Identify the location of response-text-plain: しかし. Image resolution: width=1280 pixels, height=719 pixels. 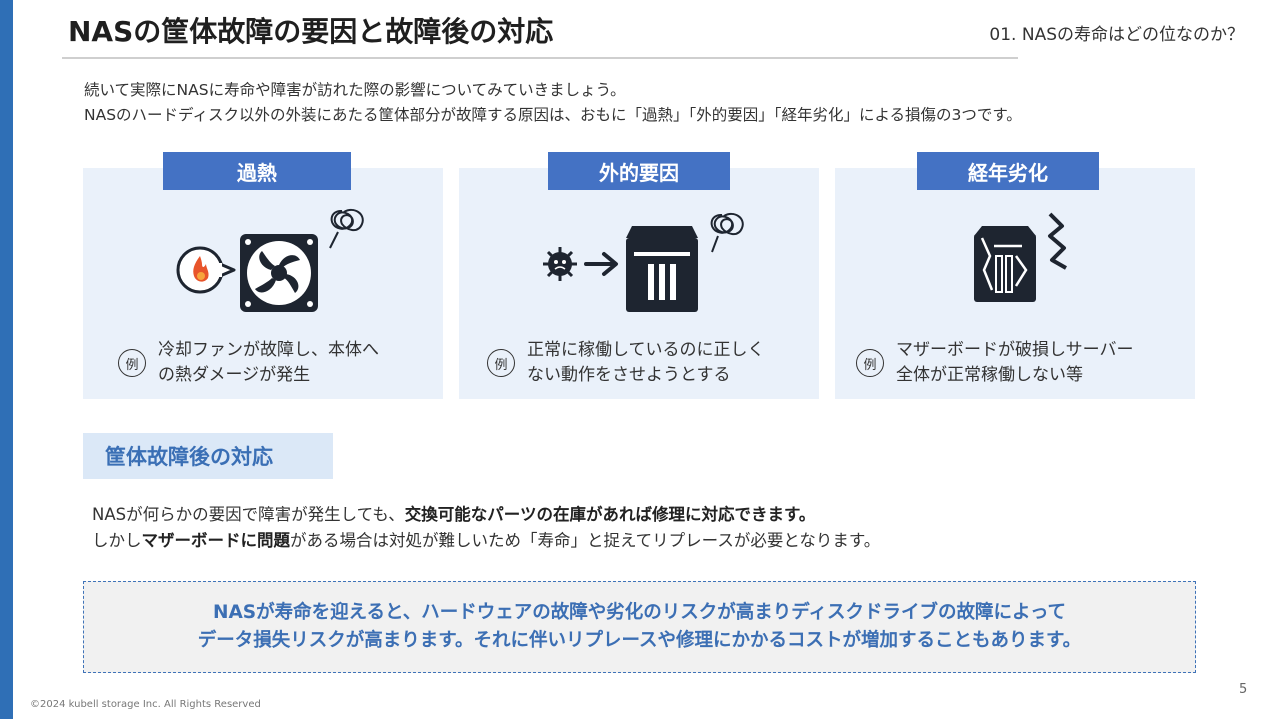
(117, 540).